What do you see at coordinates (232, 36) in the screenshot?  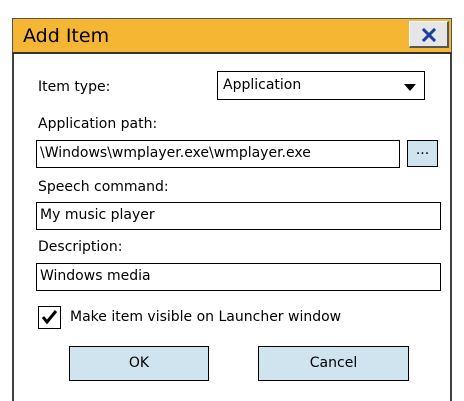 I see `title-bar: Add Item` at bounding box center [232, 36].